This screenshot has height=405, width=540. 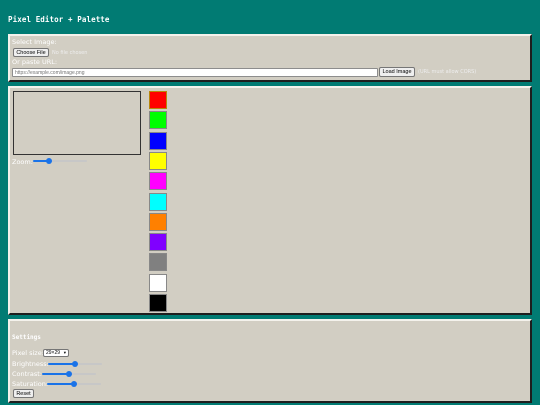 What do you see at coordinates (35, 62) in the screenshot?
I see `url-label: Or paste URL:` at bounding box center [35, 62].